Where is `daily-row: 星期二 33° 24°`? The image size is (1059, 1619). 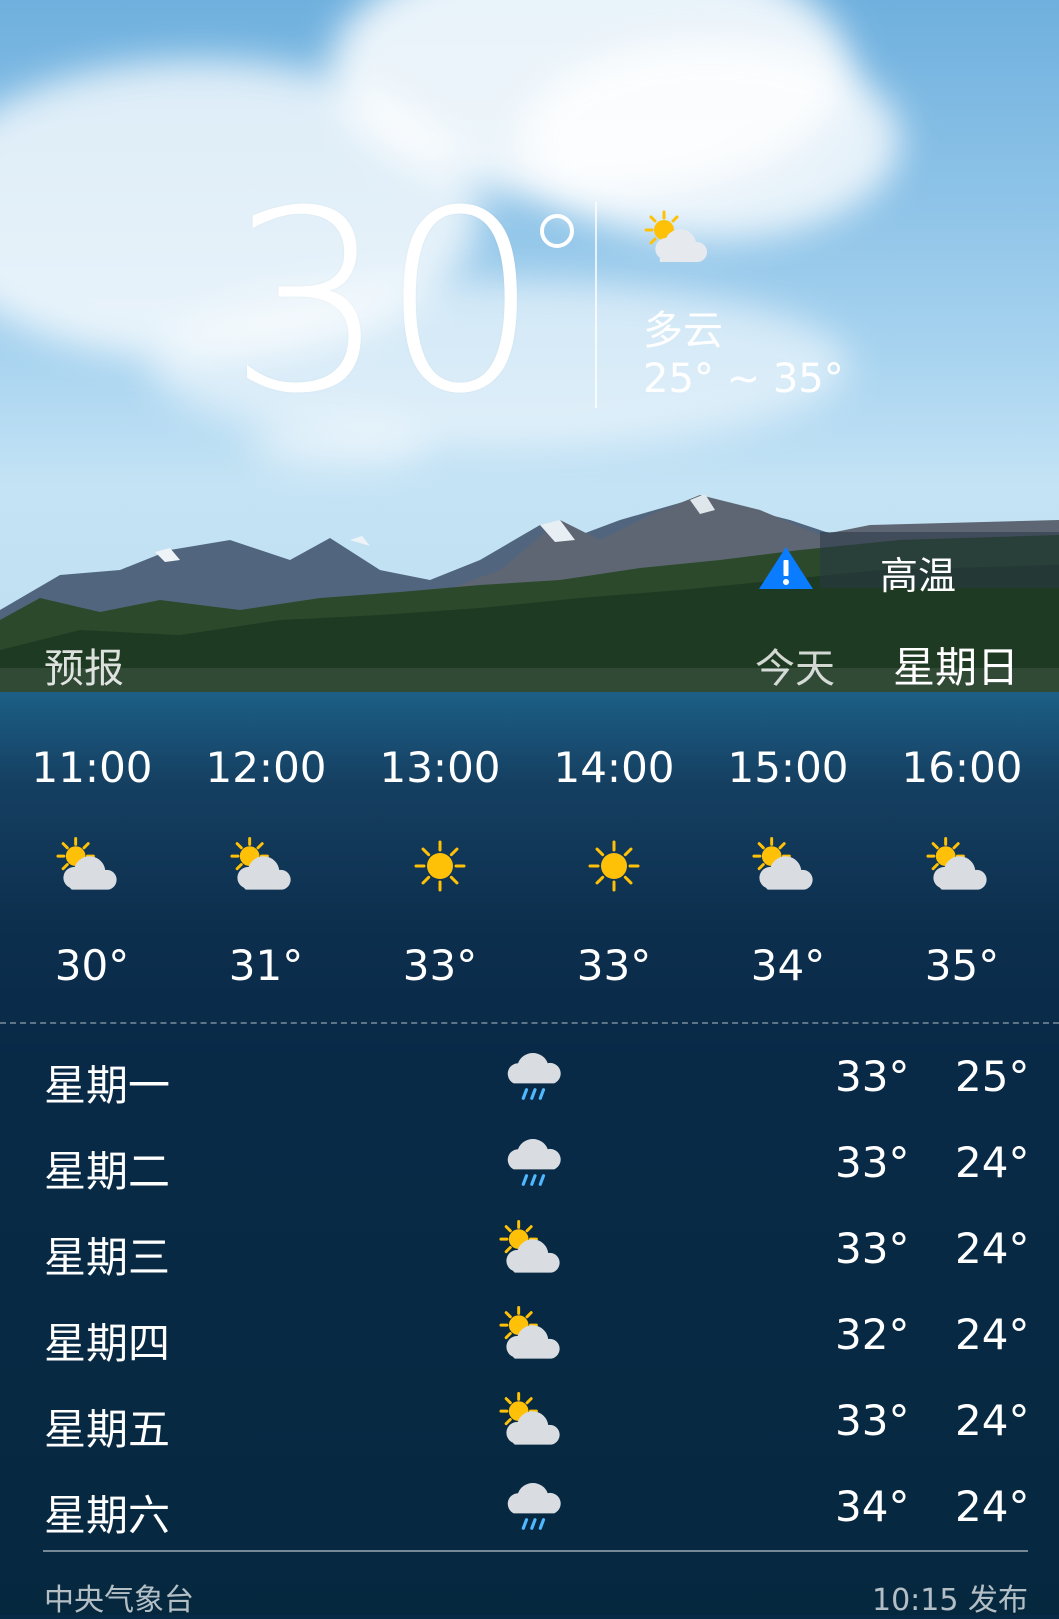 daily-row: 星期二 33° 24° is located at coordinates (529, 1163).